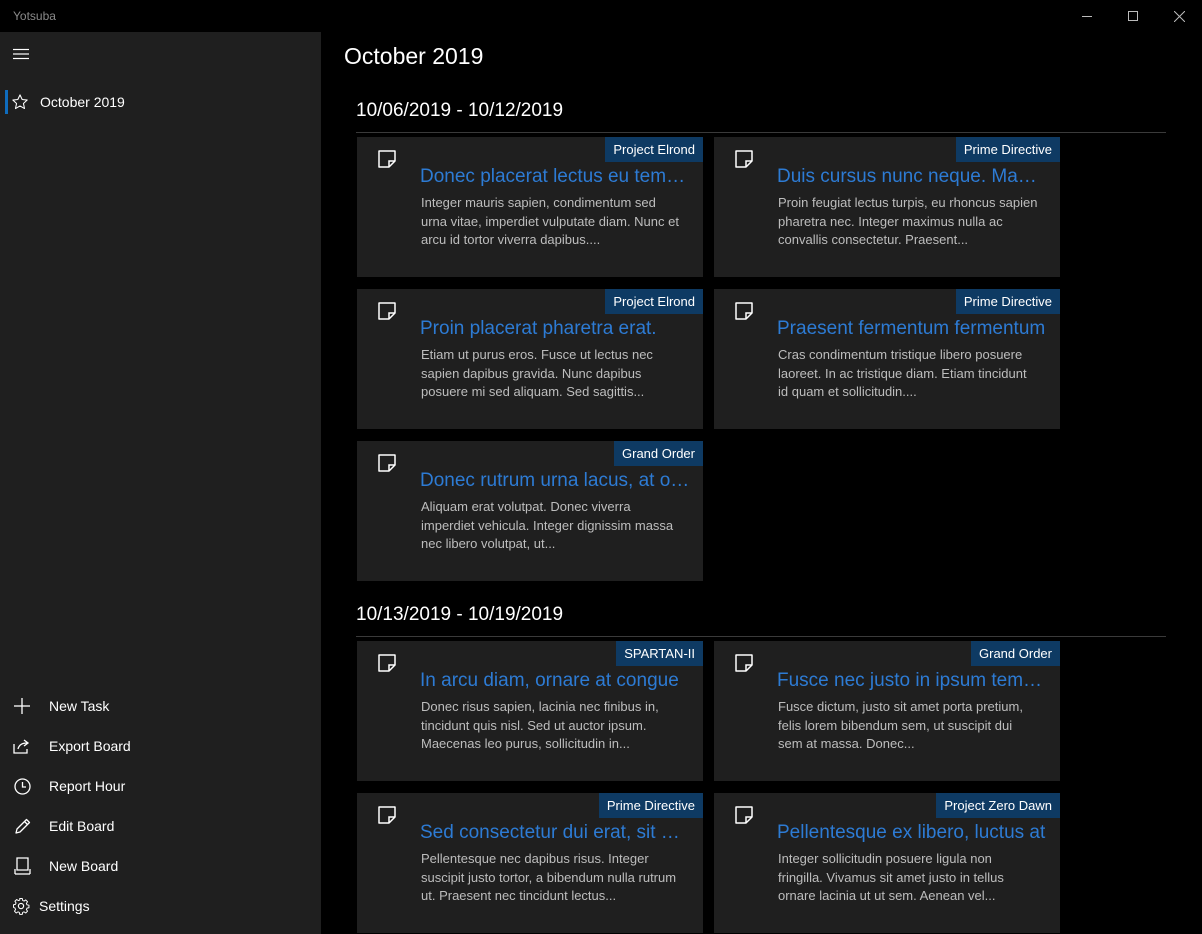 The height and width of the screenshot is (934, 1202). I want to click on card-title: Proin placerat pharetra erat., so click(538, 328).